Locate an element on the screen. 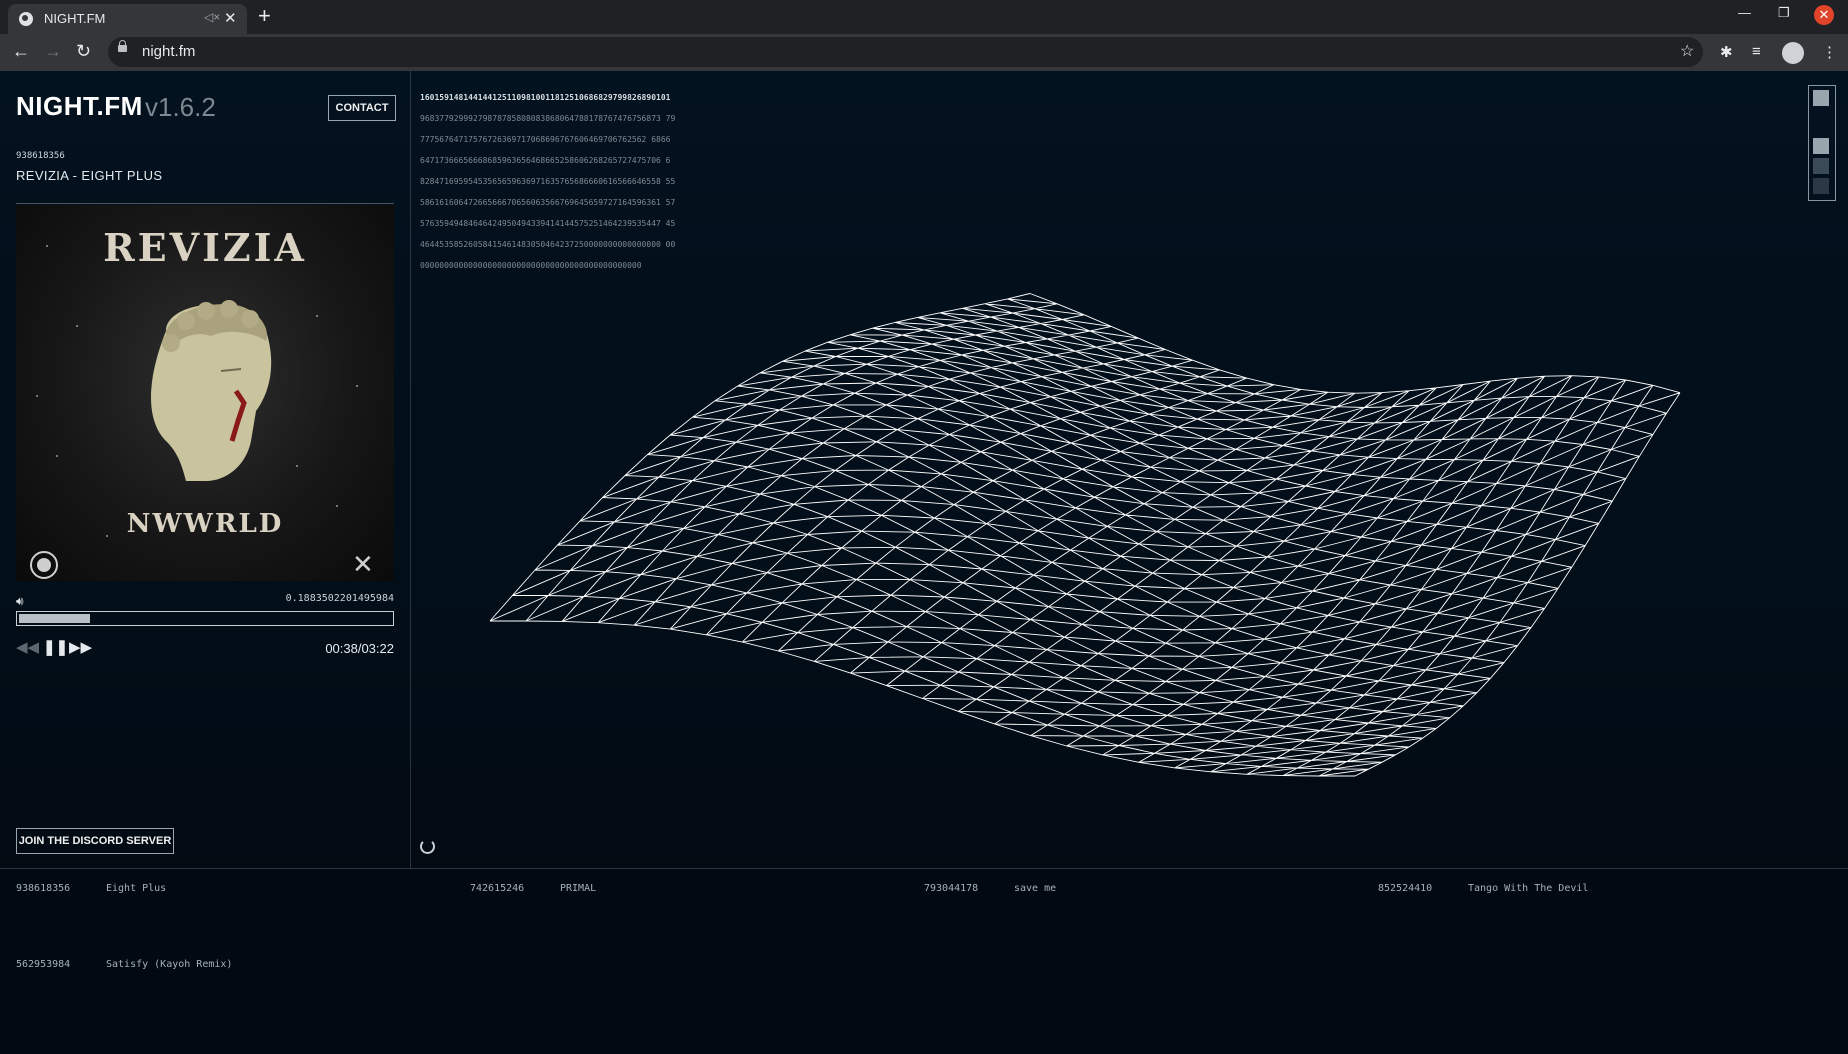  extensions-icon: ✱ is located at coordinates (1726, 52).